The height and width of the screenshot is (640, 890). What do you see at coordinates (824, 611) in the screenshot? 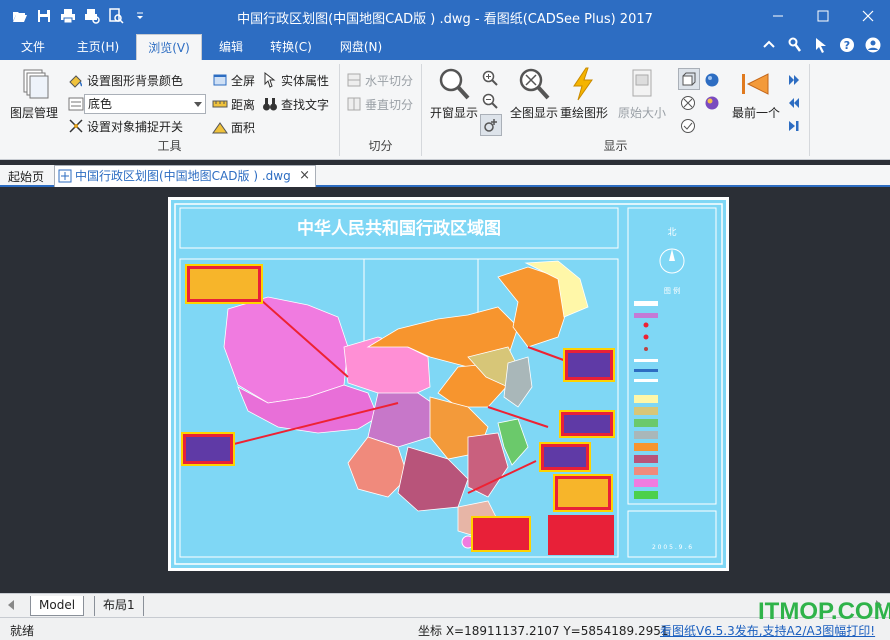
I see `watermark: ITMOP.COM` at bounding box center [824, 611].